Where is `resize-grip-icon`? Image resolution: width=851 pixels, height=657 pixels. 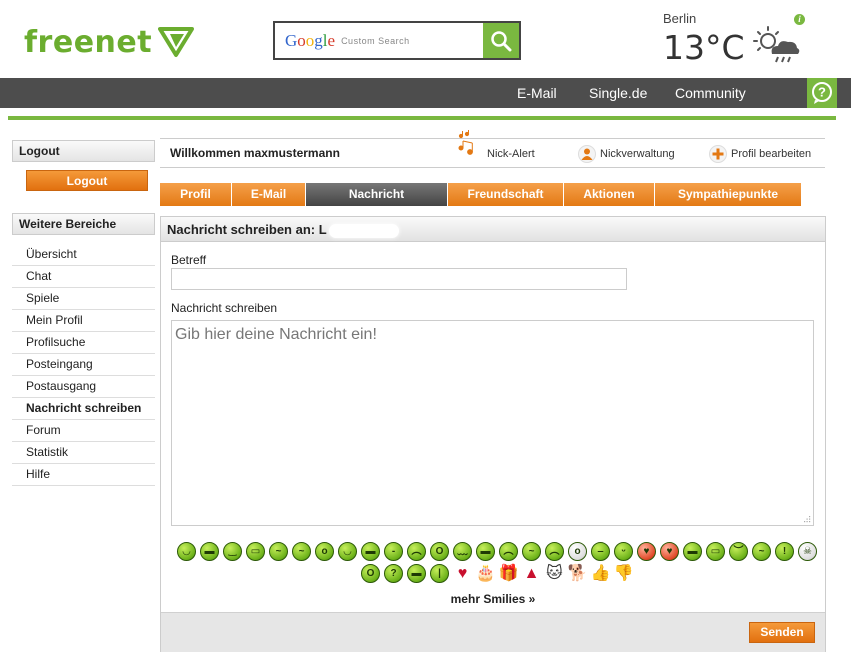 resize-grip-icon is located at coordinates (807, 519).